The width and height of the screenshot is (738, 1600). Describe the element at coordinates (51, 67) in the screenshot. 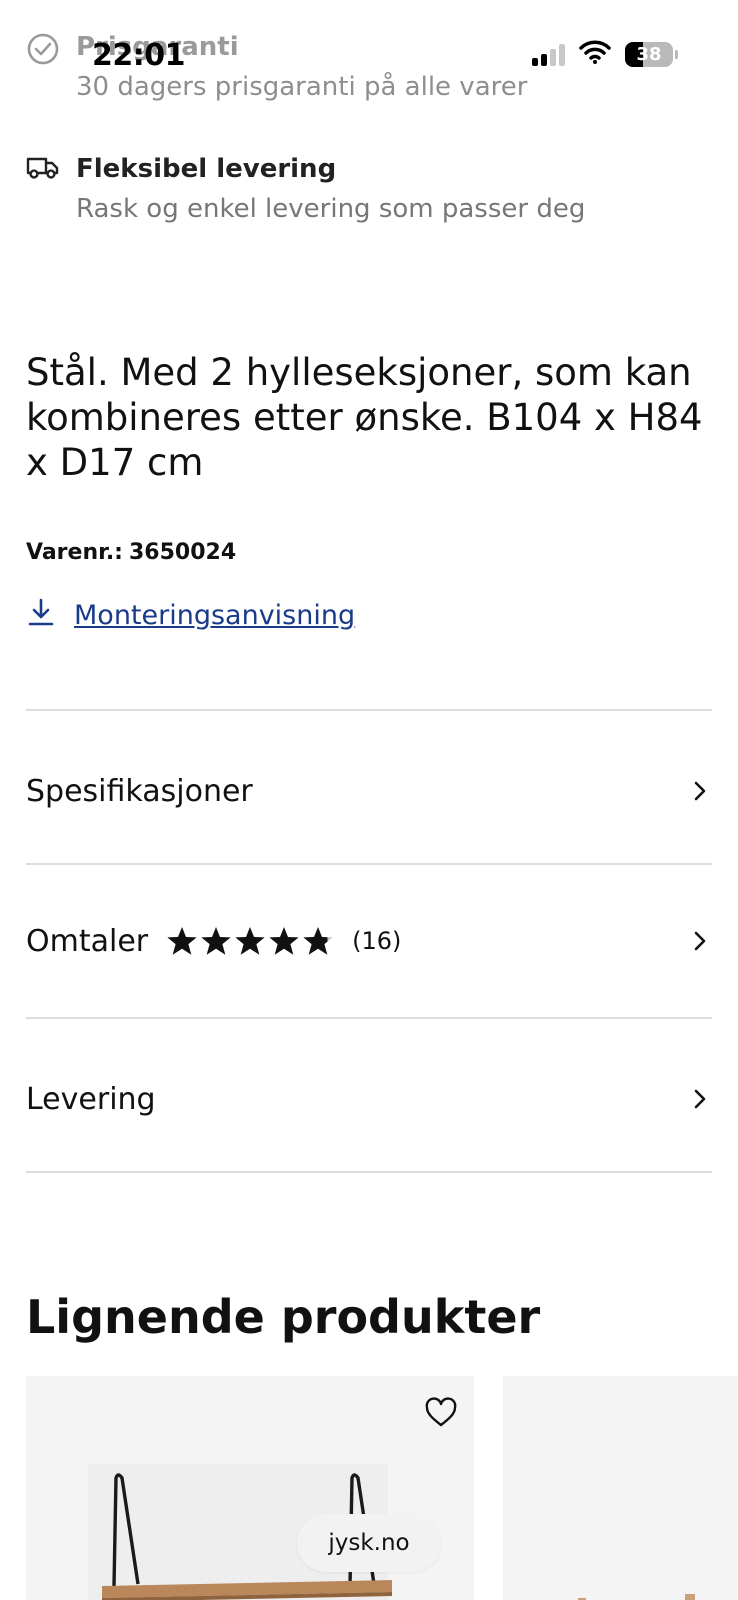

I see `check-circle-icon` at that location.